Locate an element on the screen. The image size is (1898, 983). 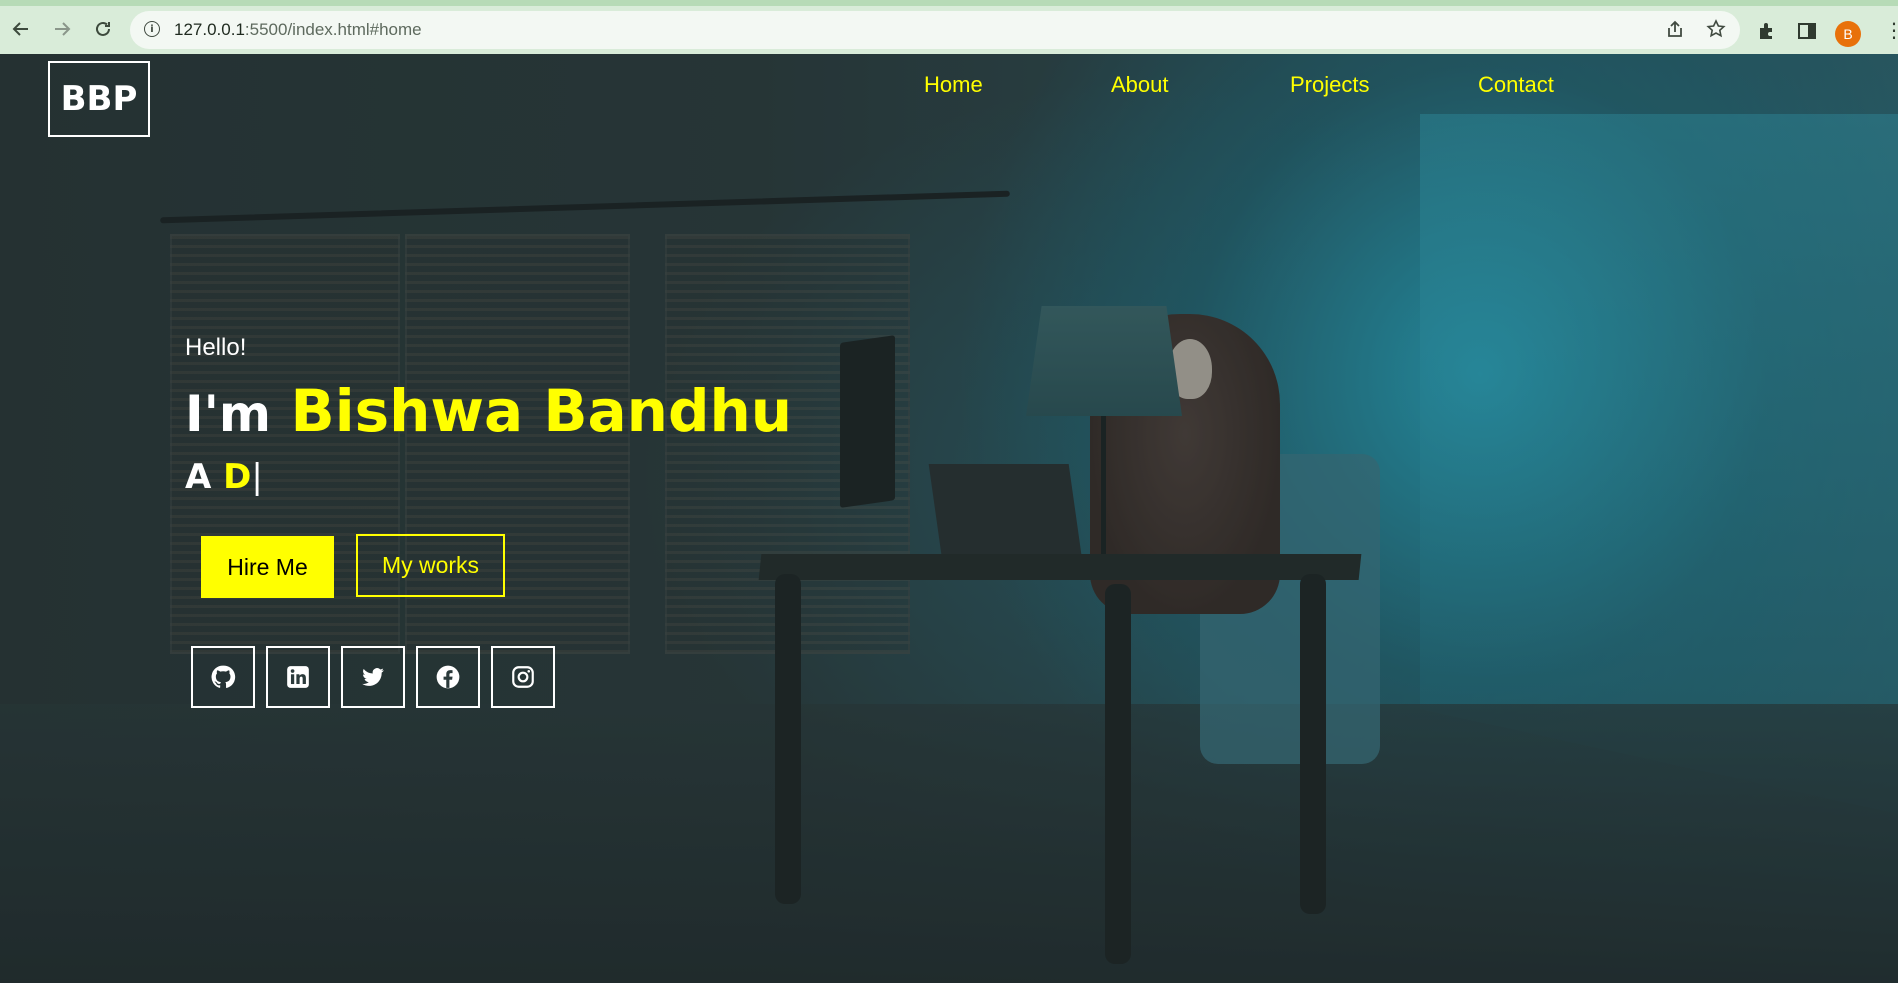
facebook-link is located at coordinates (448, 677).